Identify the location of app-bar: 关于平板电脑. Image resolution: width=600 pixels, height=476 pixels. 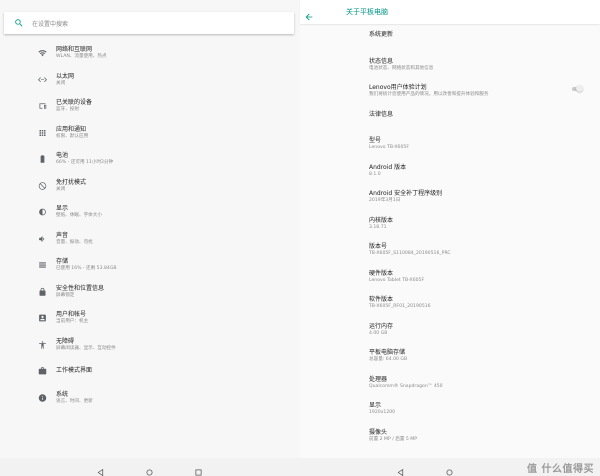
(450, 12).